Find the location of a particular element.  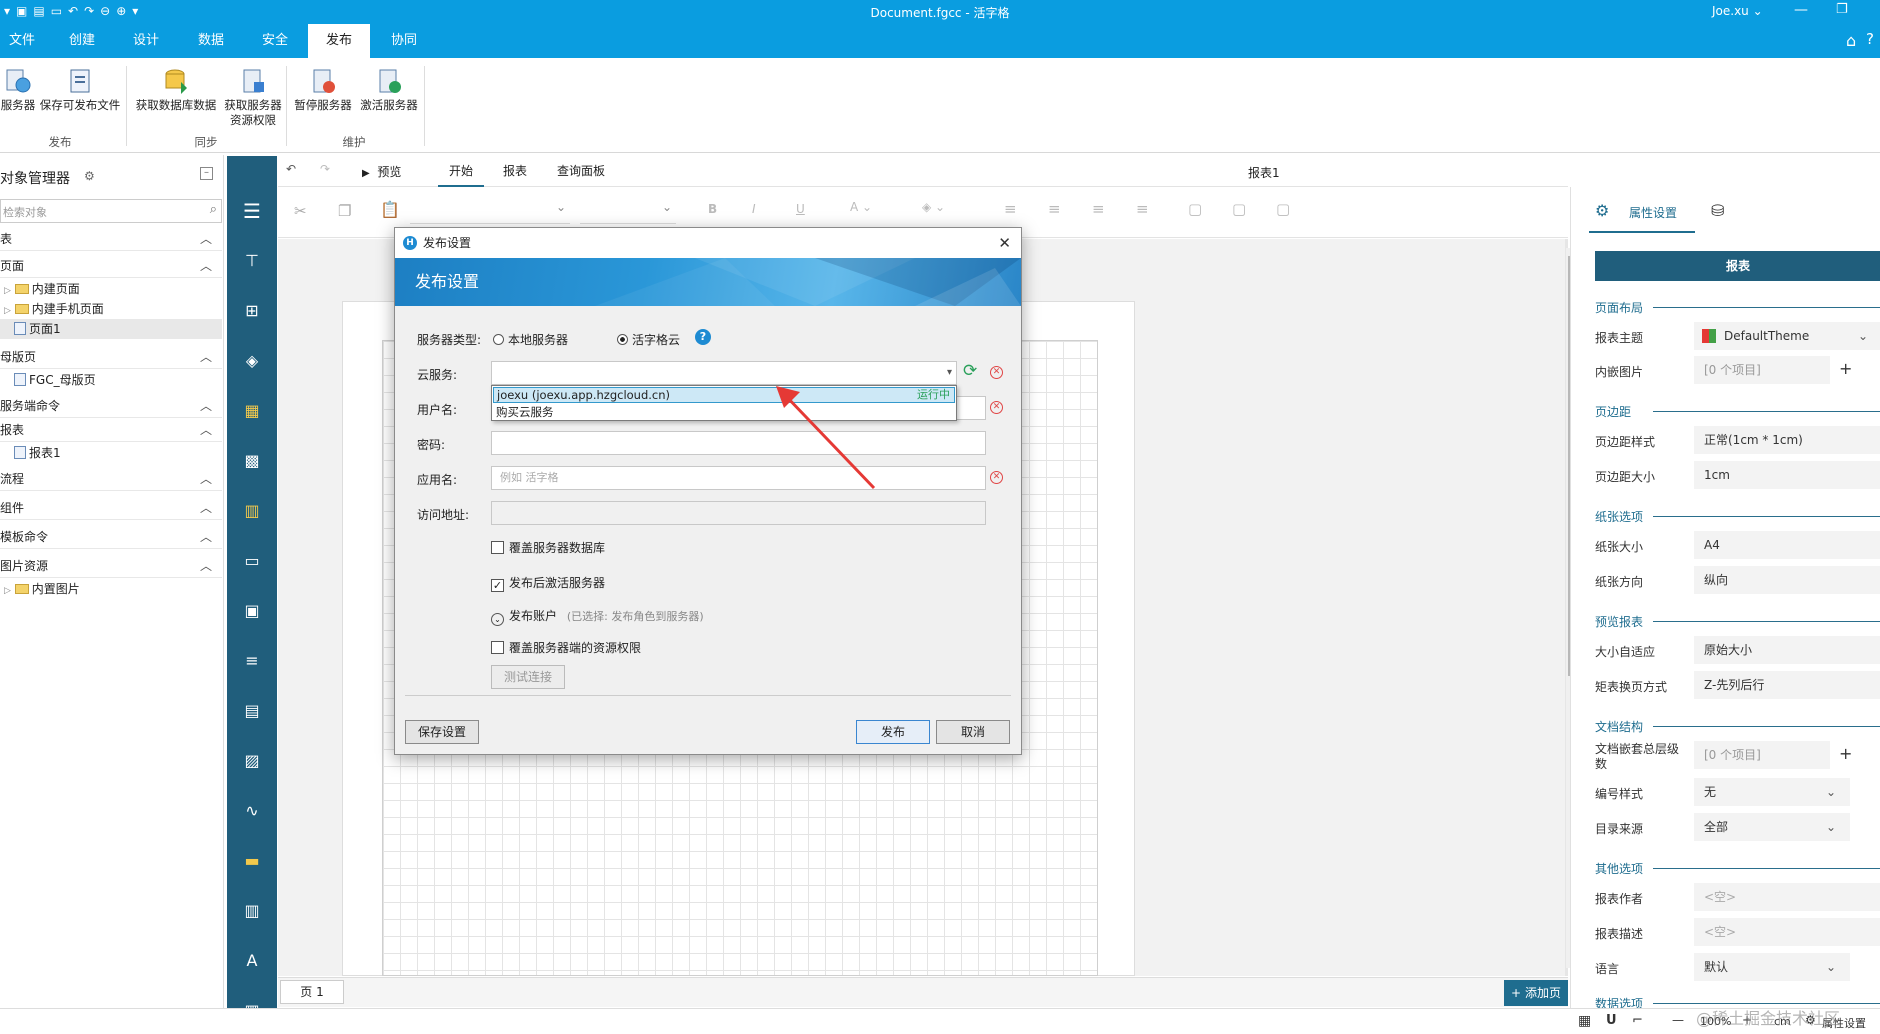

overwrite-perm-checkbox: 覆盖服务器端的资源权限 is located at coordinates (566, 648).